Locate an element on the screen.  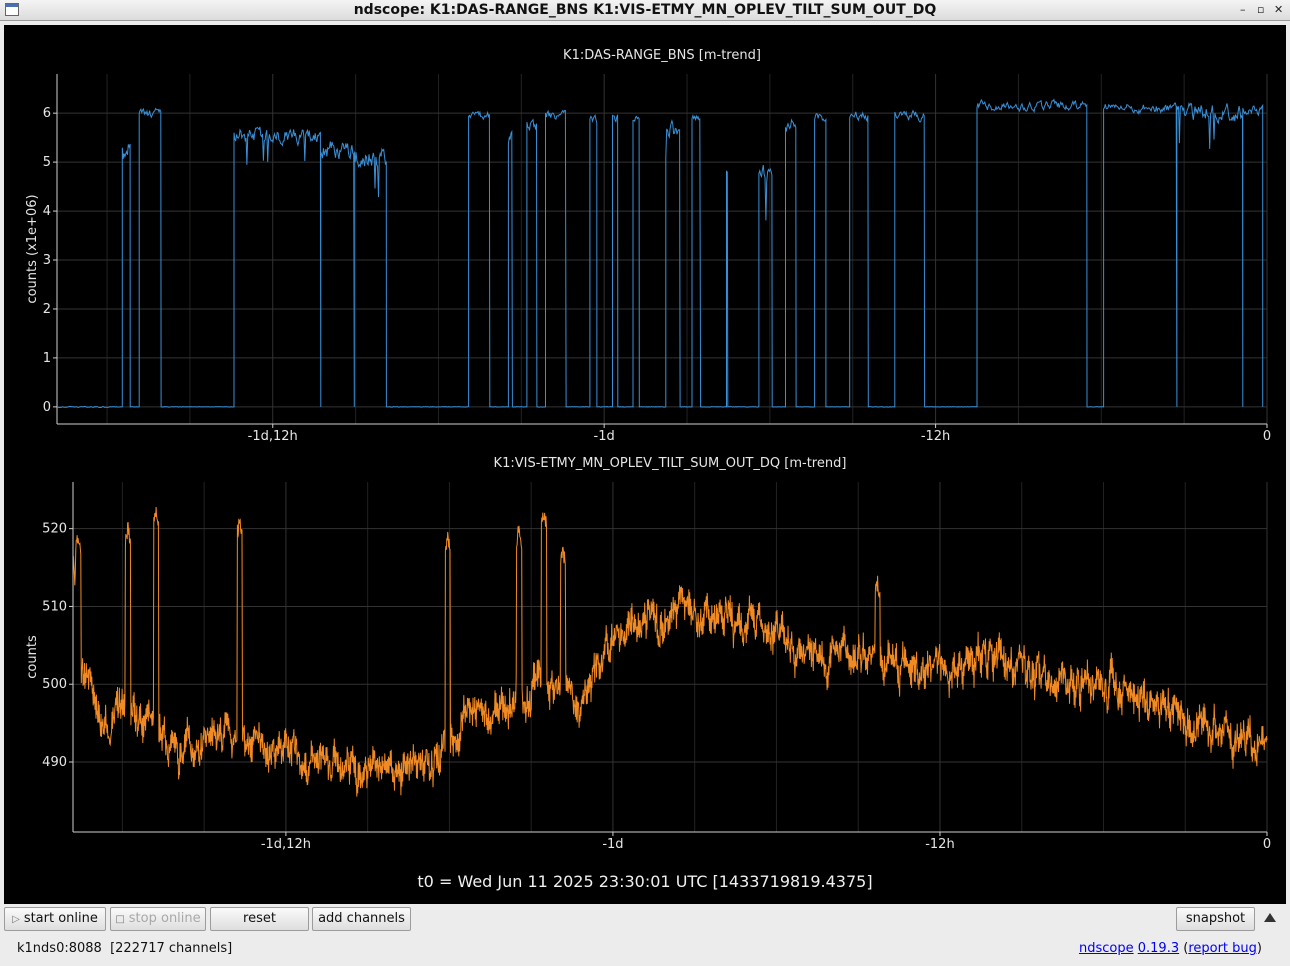
y-tick-label: 6 is located at coordinates (47, 113).